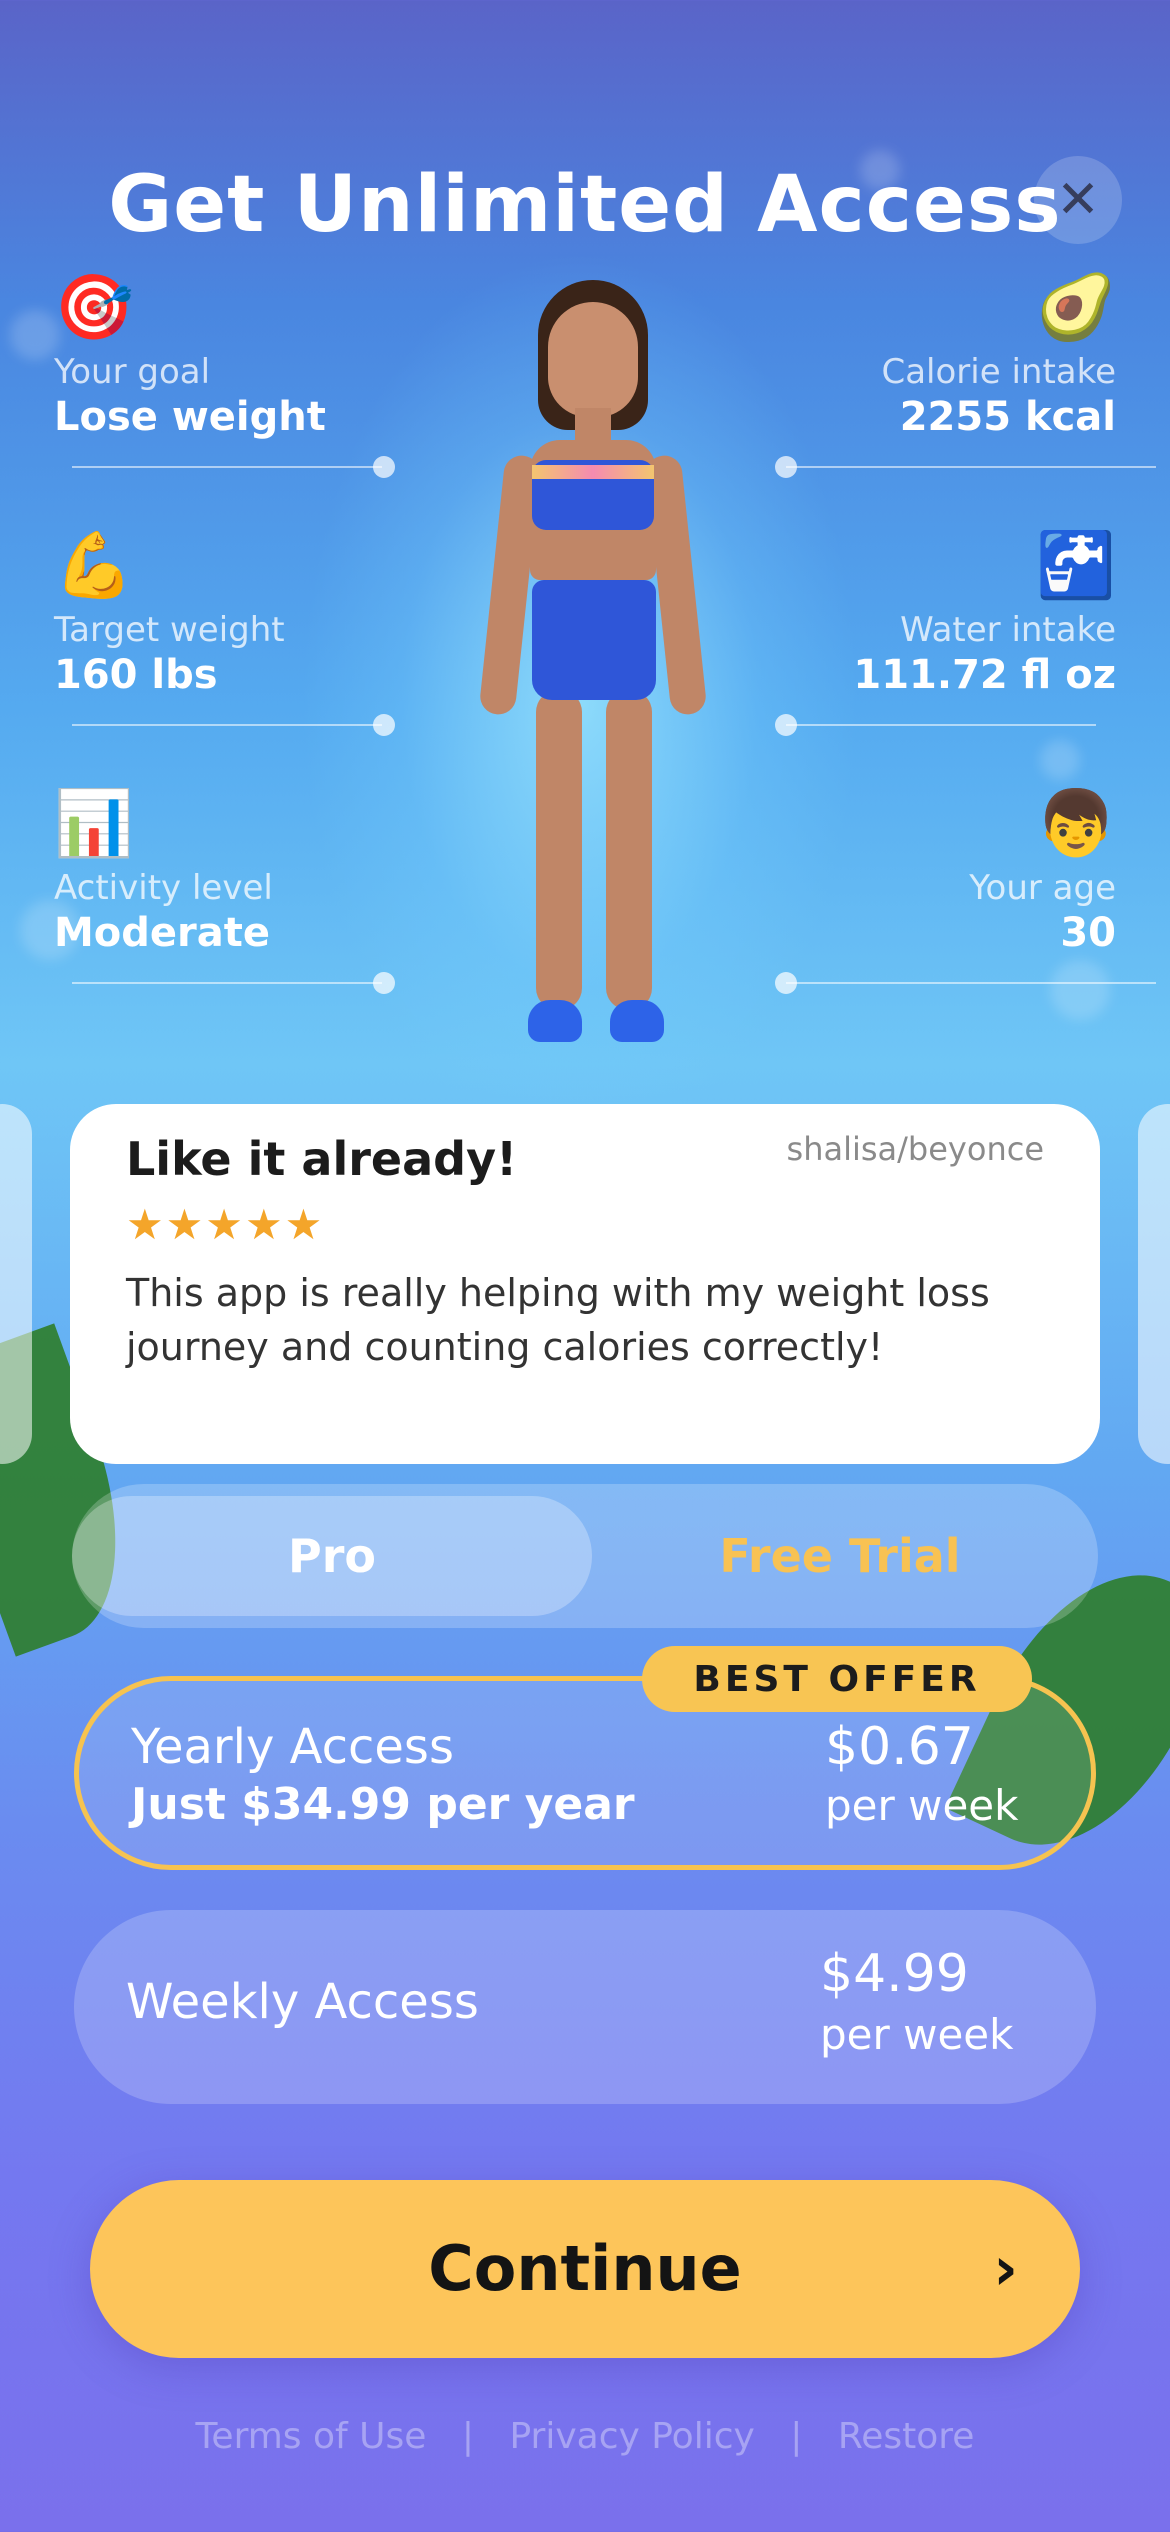 The height and width of the screenshot is (2532, 1170). What do you see at coordinates (585, 2007) in the screenshot?
I see `plan-option-weekly: Weekly Access $4.99 per week` at bounding box center [585, 2007].